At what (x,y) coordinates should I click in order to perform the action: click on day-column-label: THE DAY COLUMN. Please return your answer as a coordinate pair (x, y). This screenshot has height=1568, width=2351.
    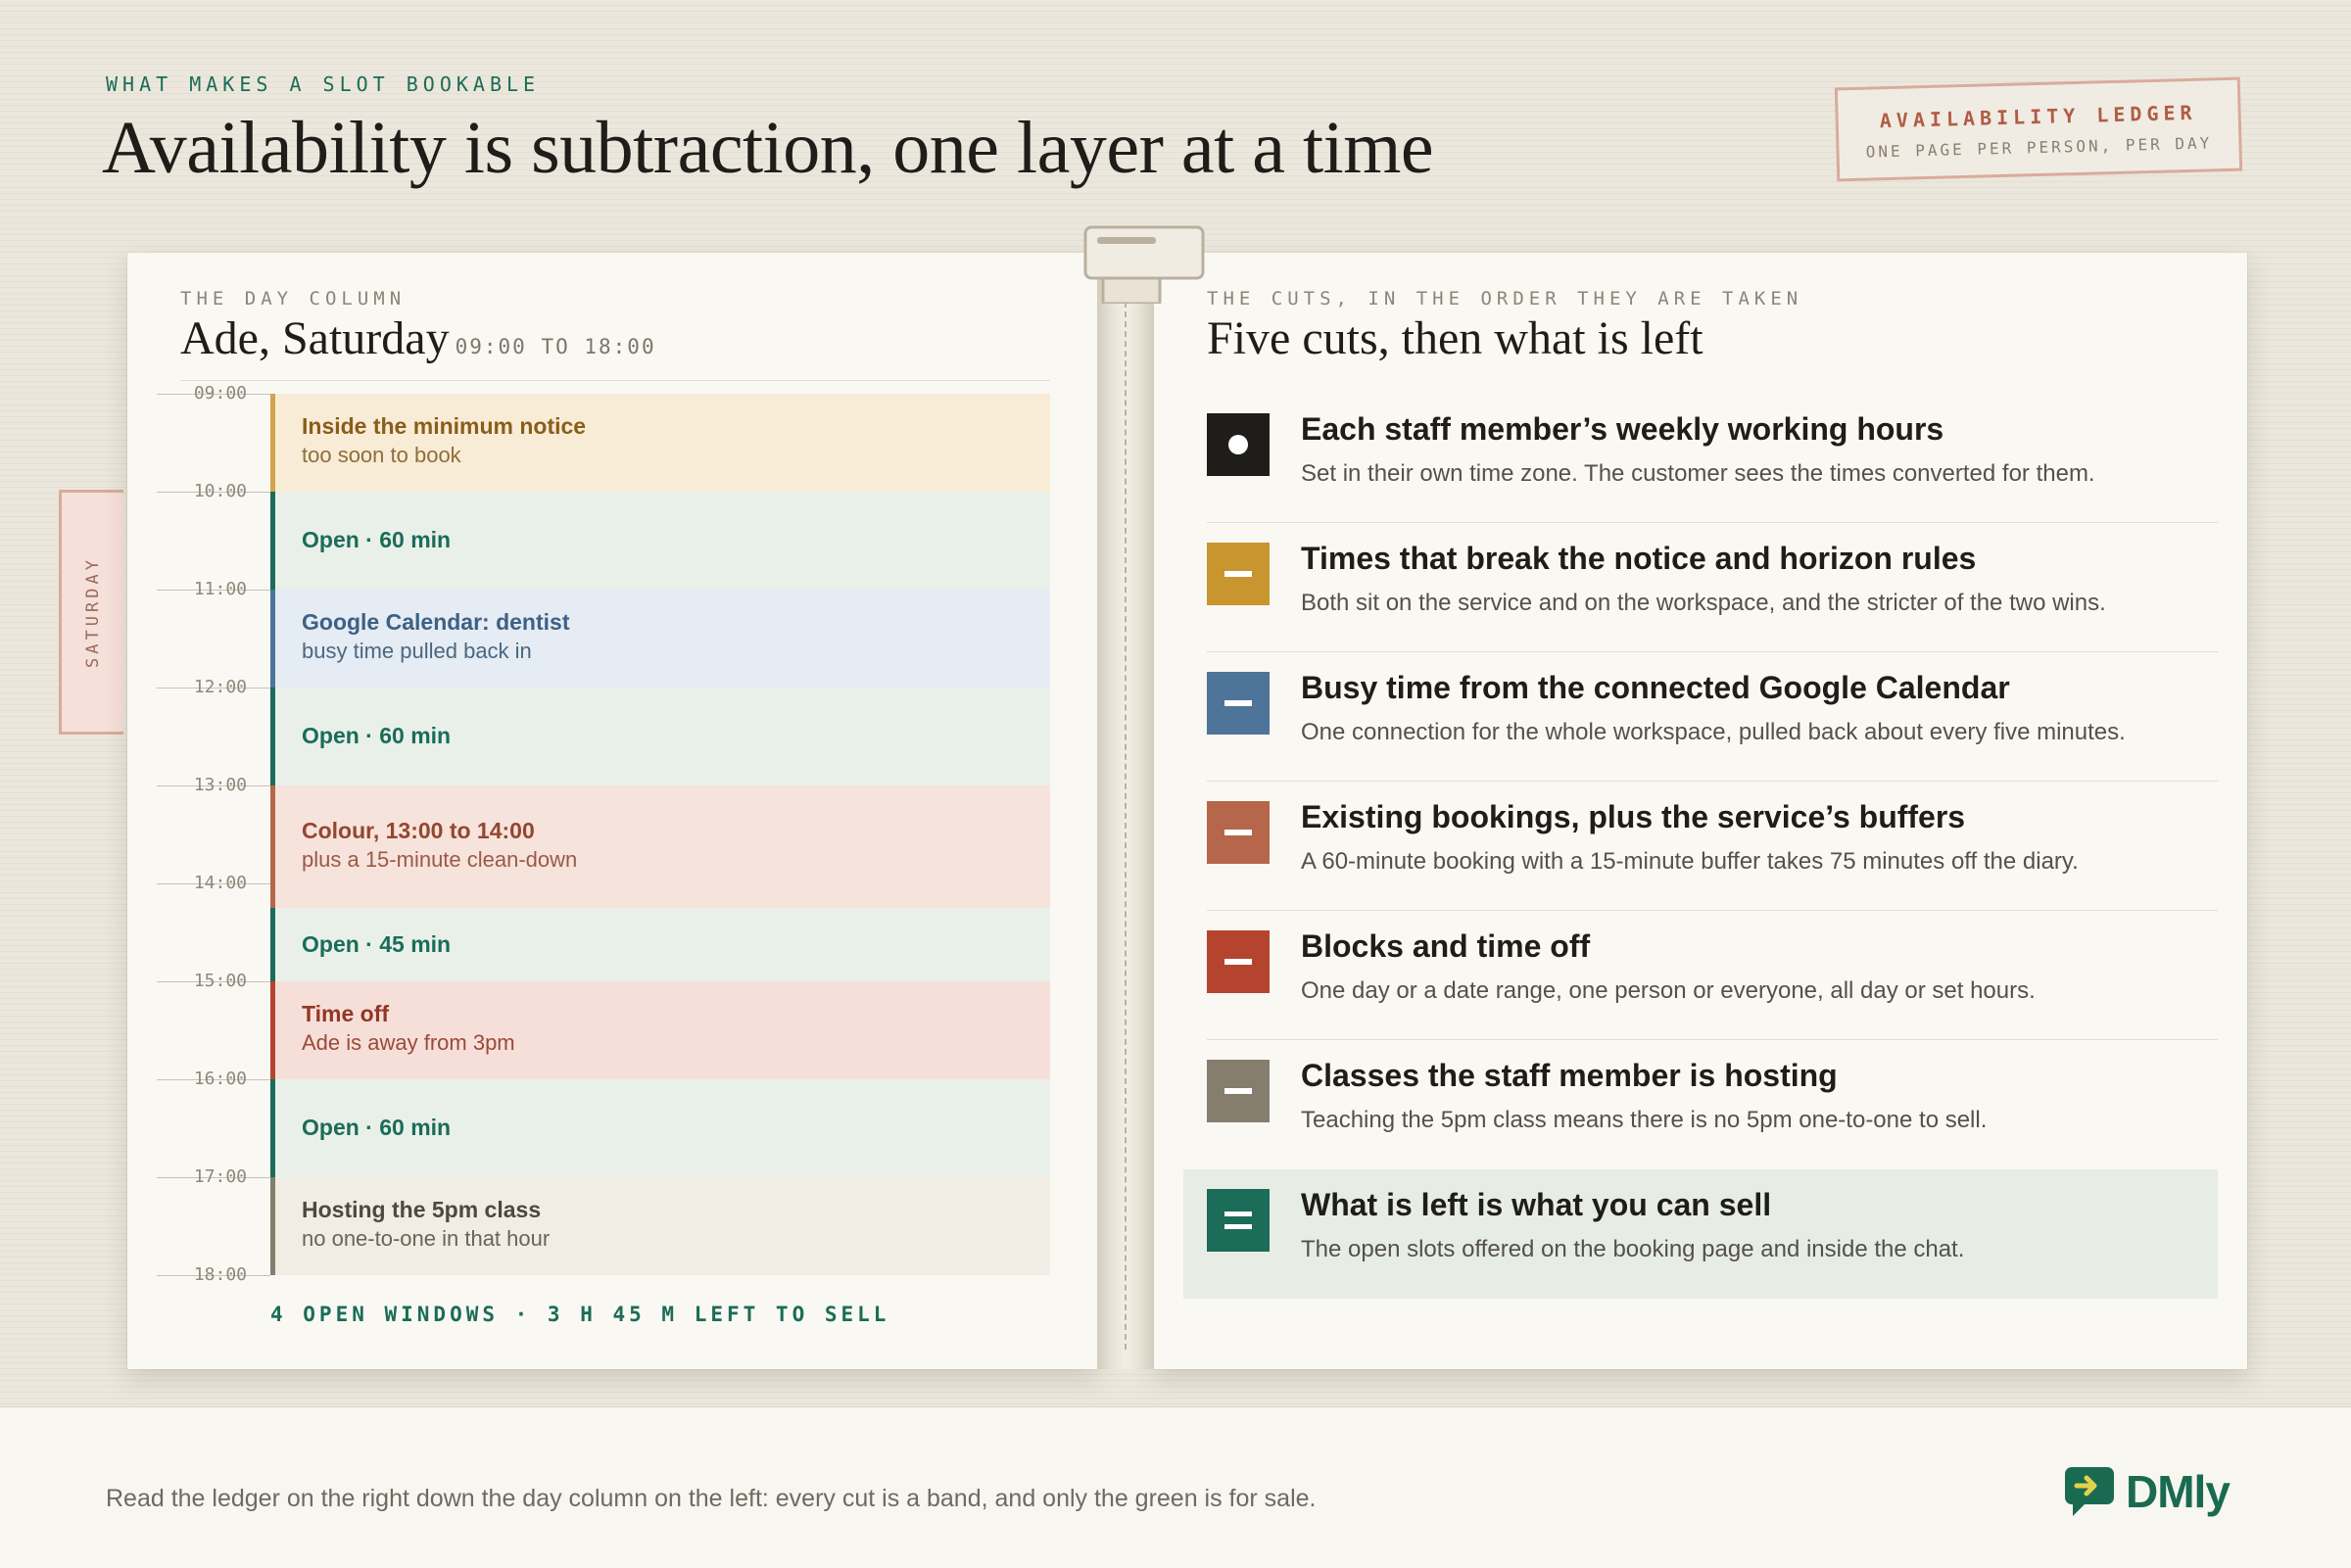
    Looking at the image, I should click on (294, 298).